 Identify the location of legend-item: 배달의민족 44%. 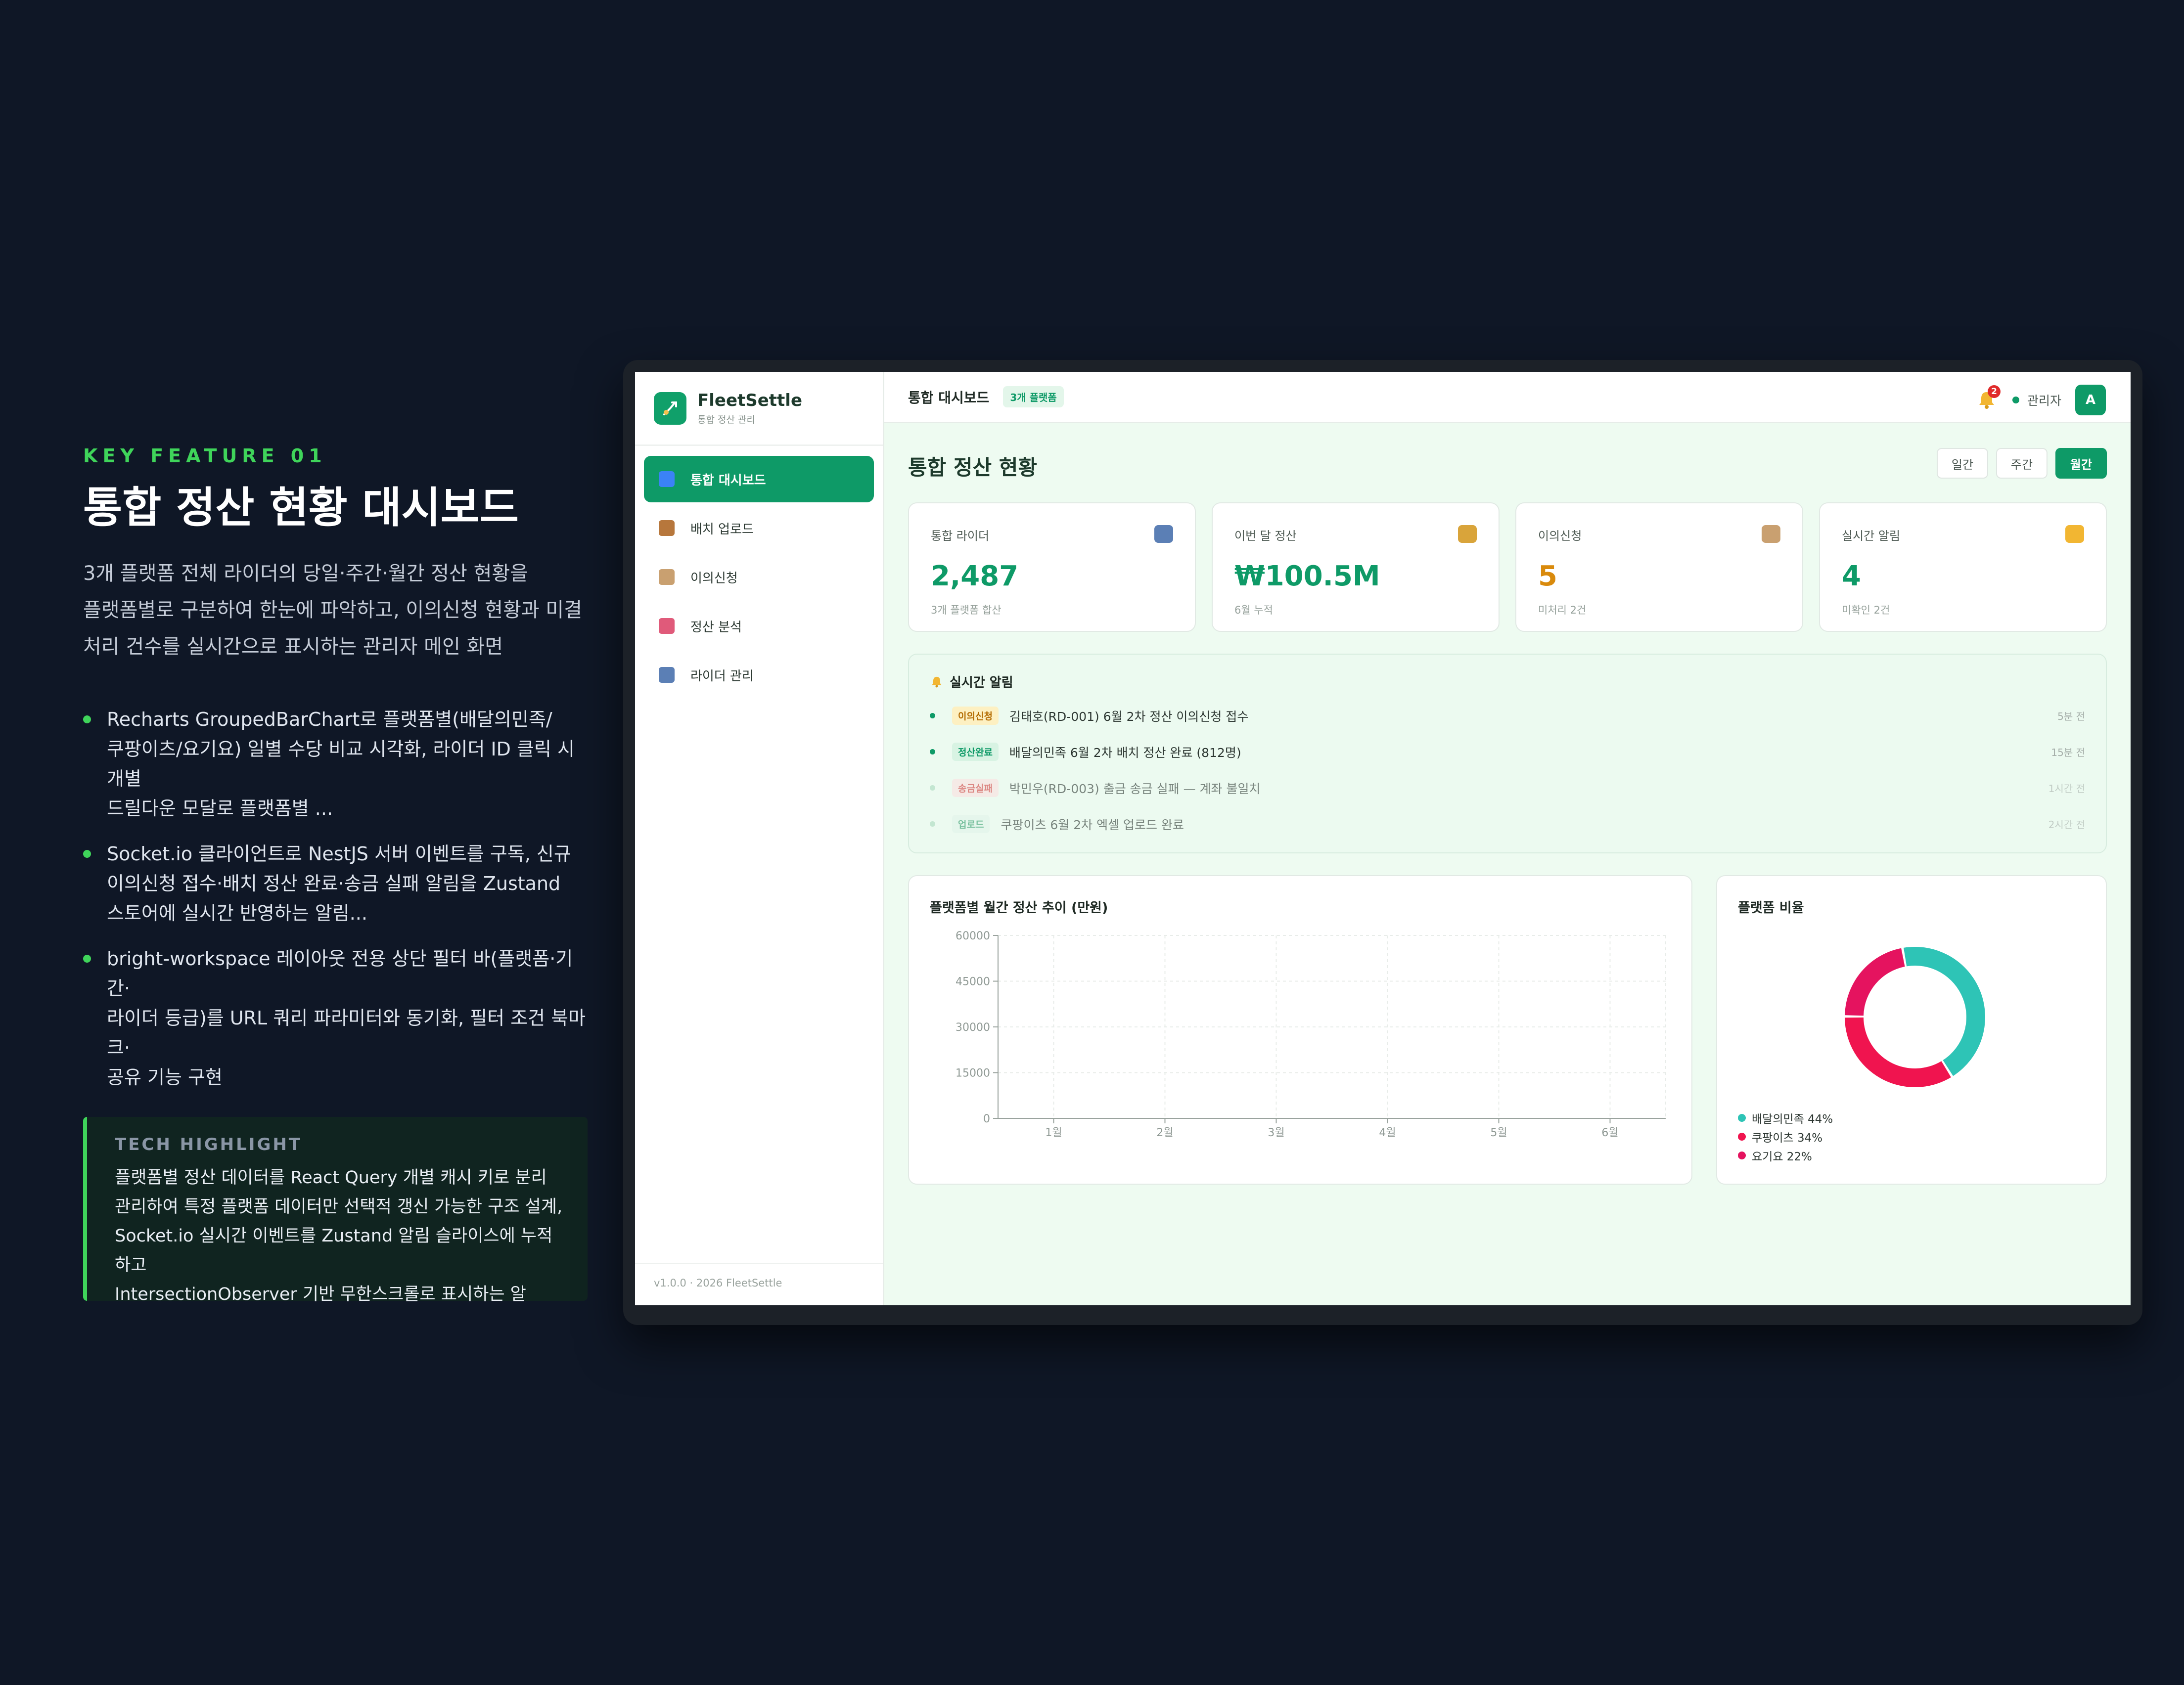
(1785, 1118).